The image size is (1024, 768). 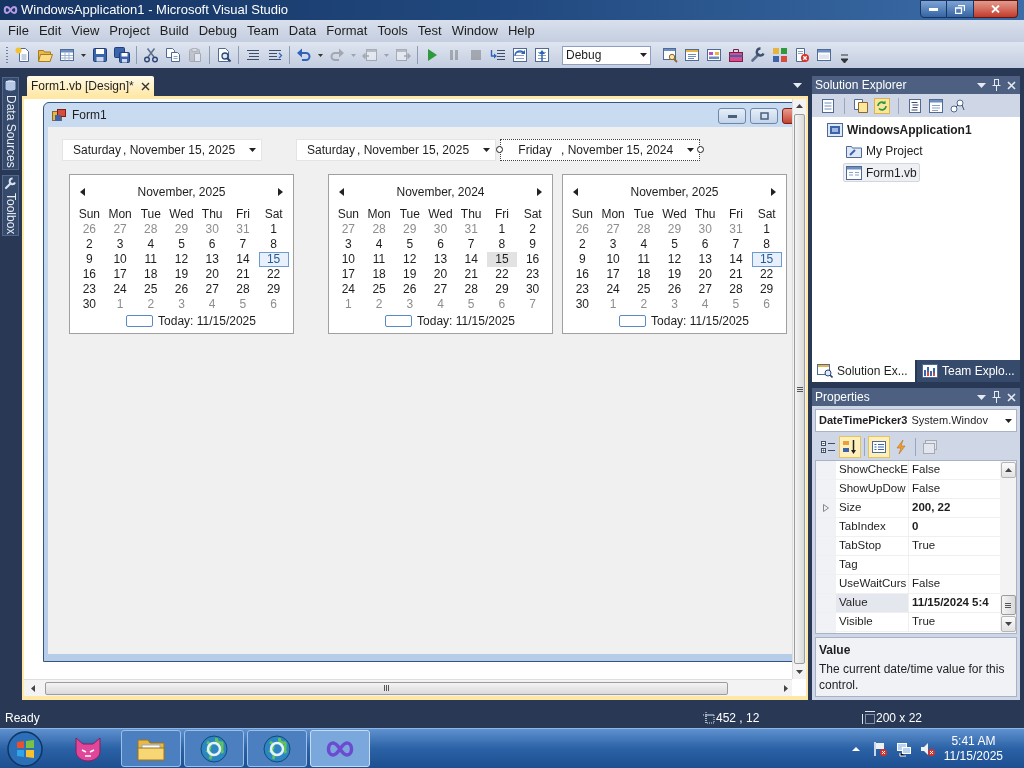 What do you see at coordinates (799, 672) in the screenshot?
I see `down-arrow-icon` at bounding box center [799, 672].